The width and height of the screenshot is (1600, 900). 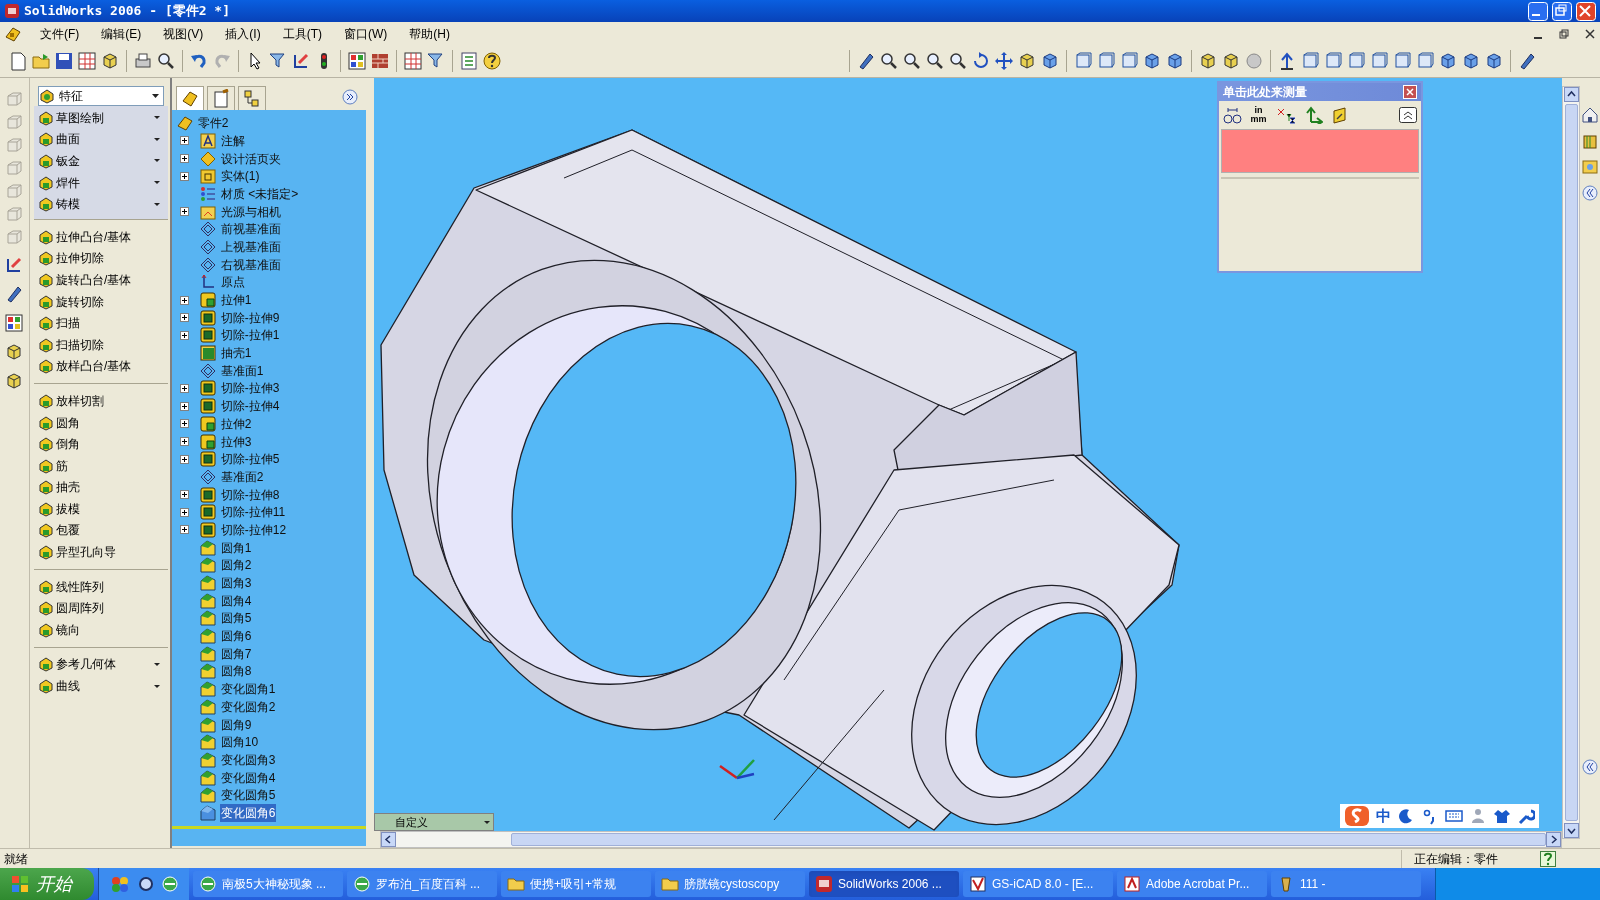 I want to click on print-icon, so click(x=143, y=61).